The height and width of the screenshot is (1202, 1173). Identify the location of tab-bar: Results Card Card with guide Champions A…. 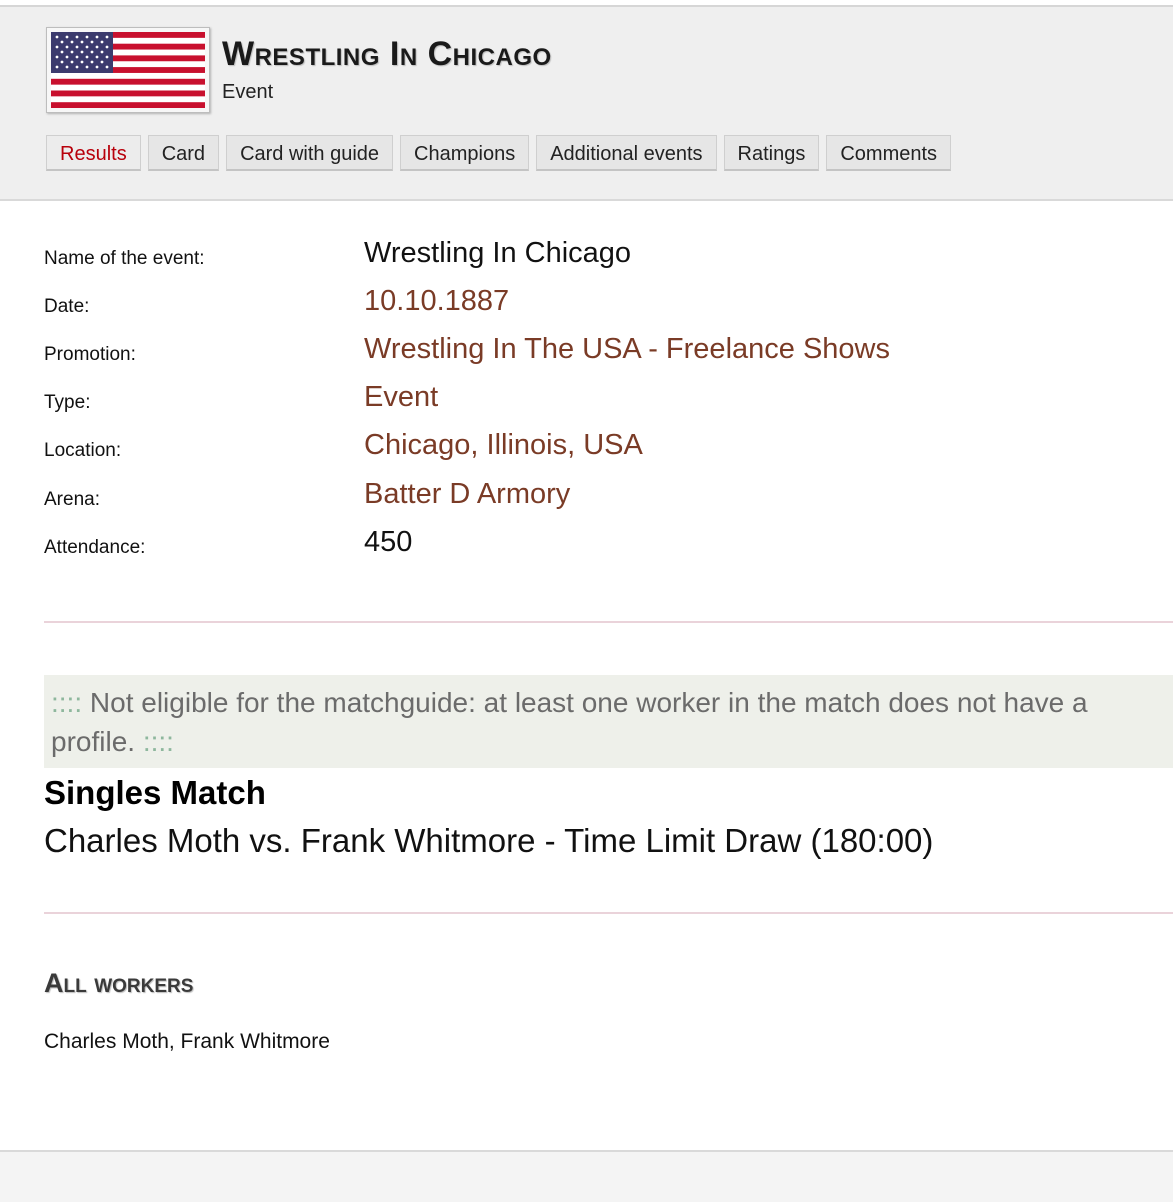
(499, 153).